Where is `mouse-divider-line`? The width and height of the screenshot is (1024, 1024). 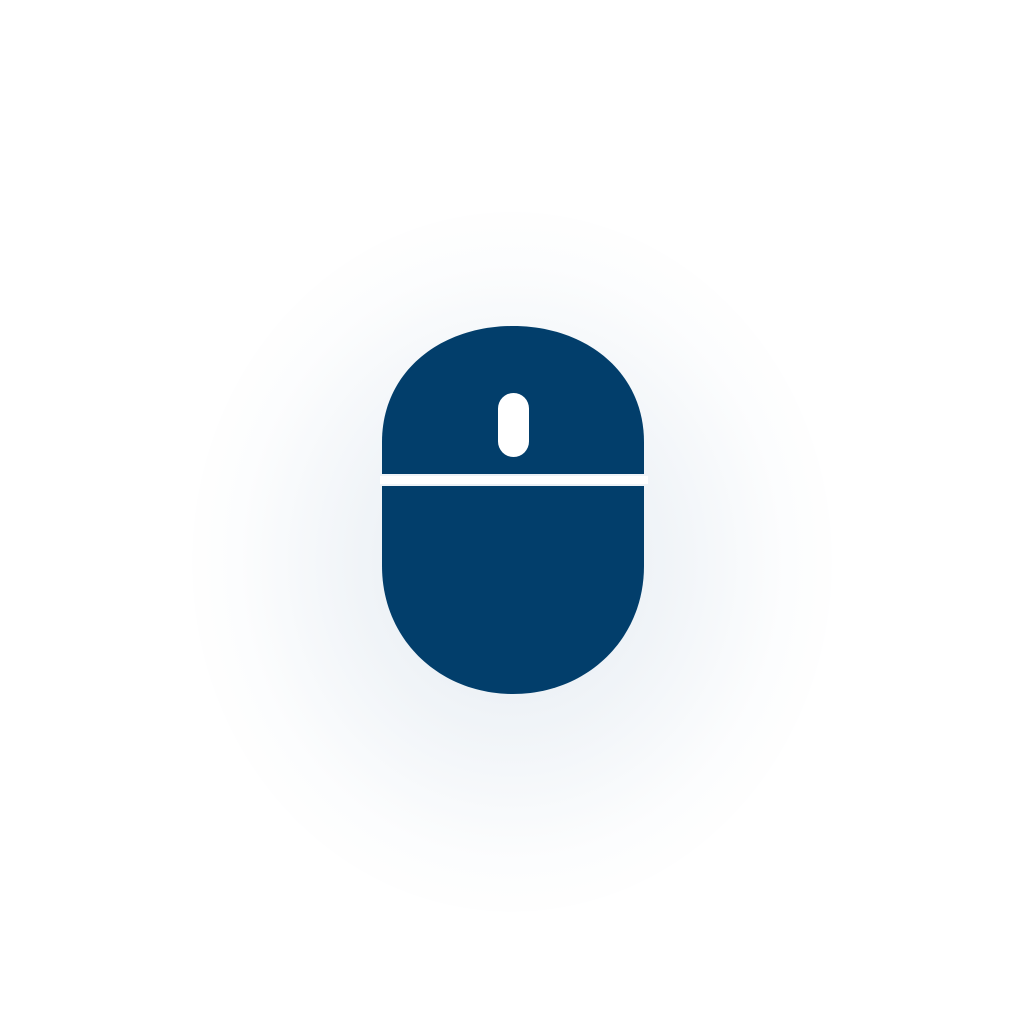
mouse-divider-line is located at coordinates (514, 480).